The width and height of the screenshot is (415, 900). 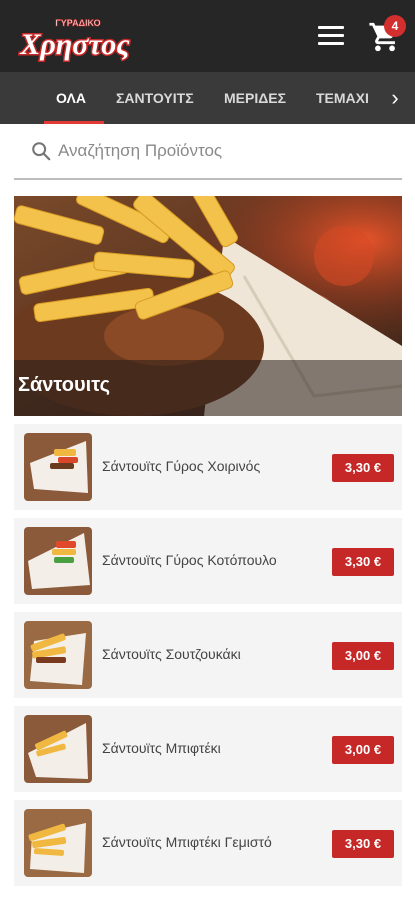 I want to click on product-item: Σάντουϊτς Γύρος Χοιρινός 3,30 €, so click(x=208, y=467).